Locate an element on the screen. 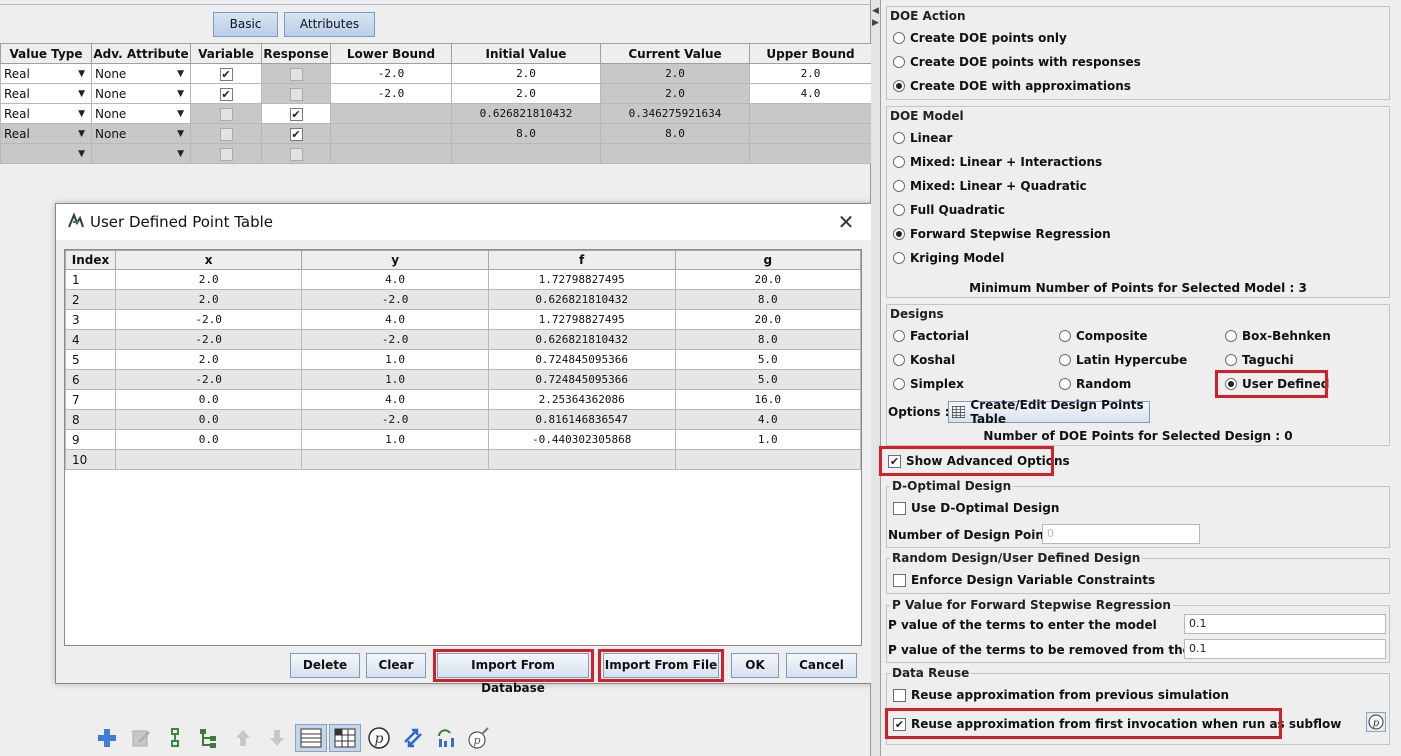 This screenshot has height=756, width=1401. edit-icon is located at coordinates (141, 738).